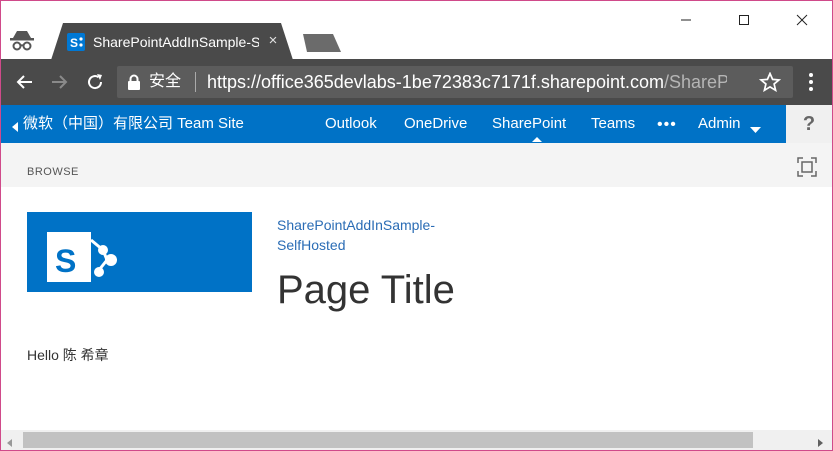  I want to click on ribbon-tab-browse: BROWSE, so click(53, 172).